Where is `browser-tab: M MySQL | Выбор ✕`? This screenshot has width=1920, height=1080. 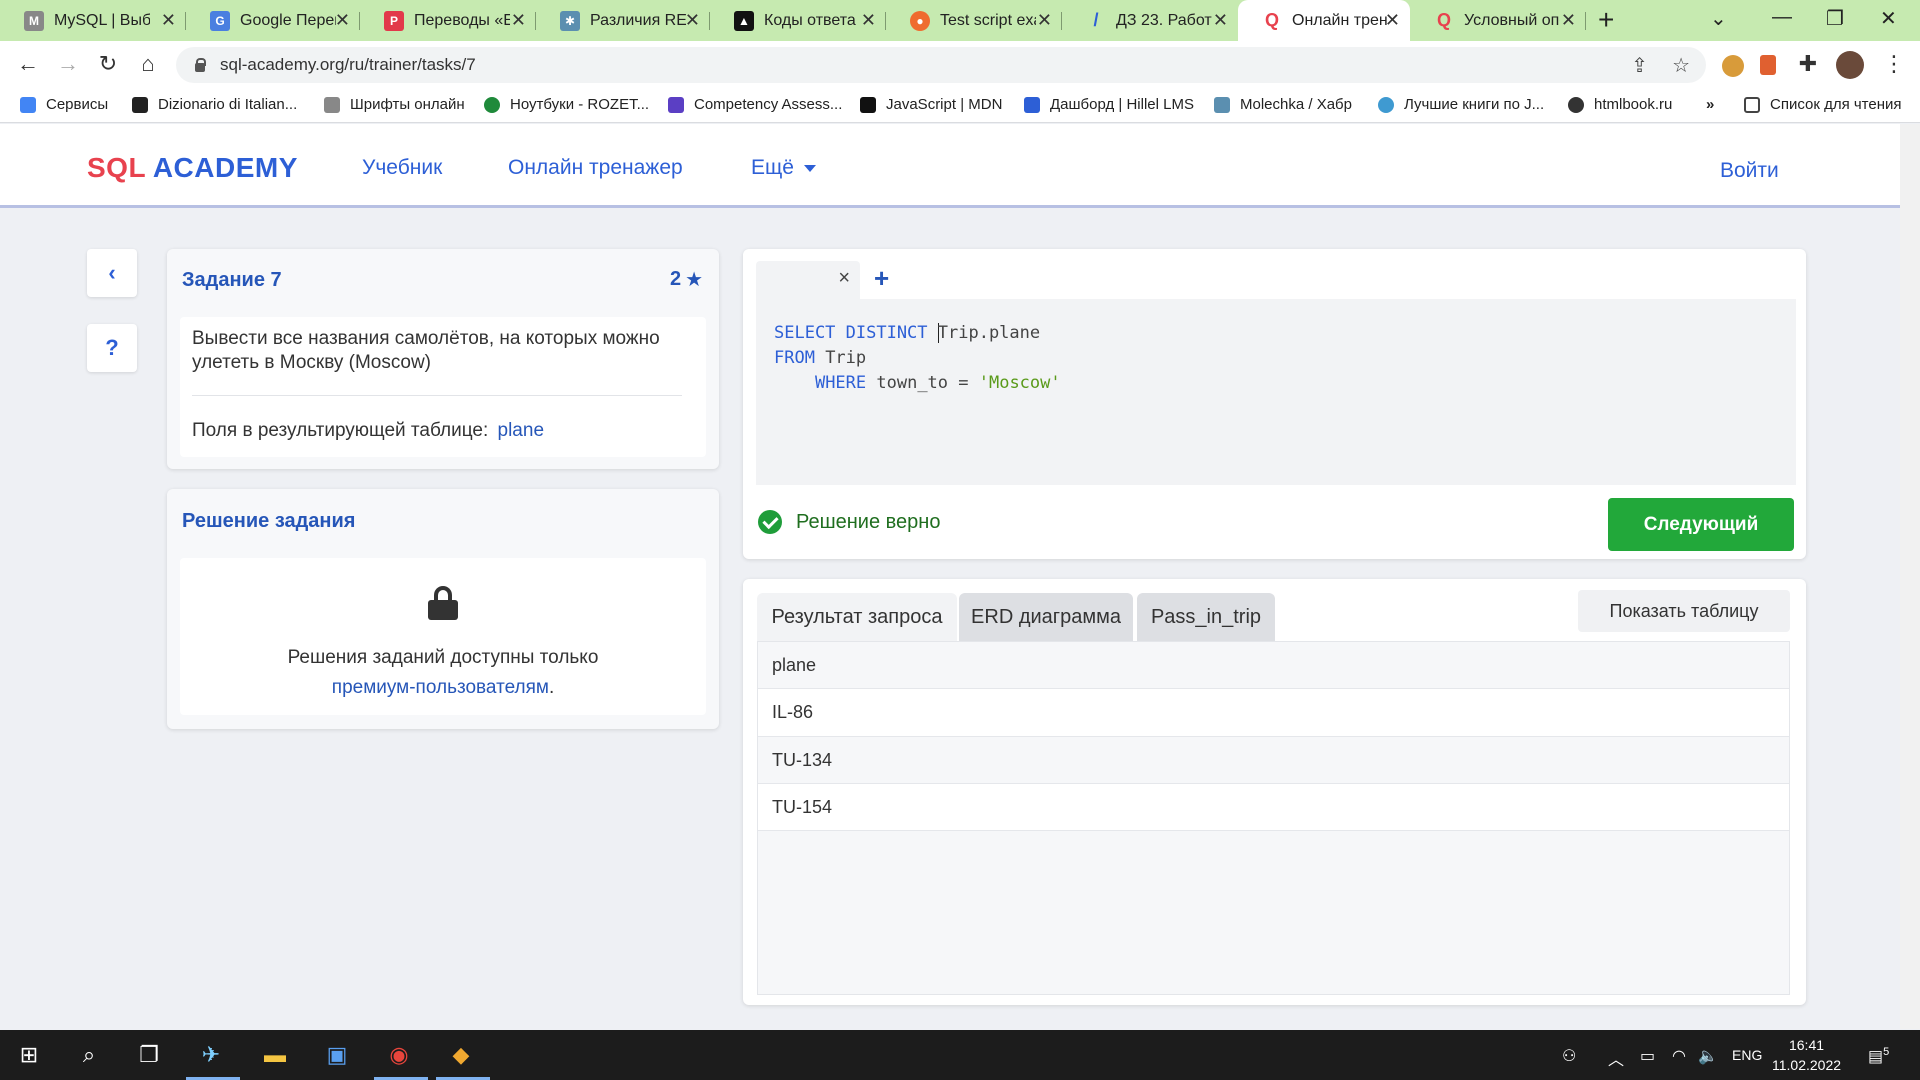 browser-tab: M MySQL | Выбор ✕ is located at coordinates (93, 20).